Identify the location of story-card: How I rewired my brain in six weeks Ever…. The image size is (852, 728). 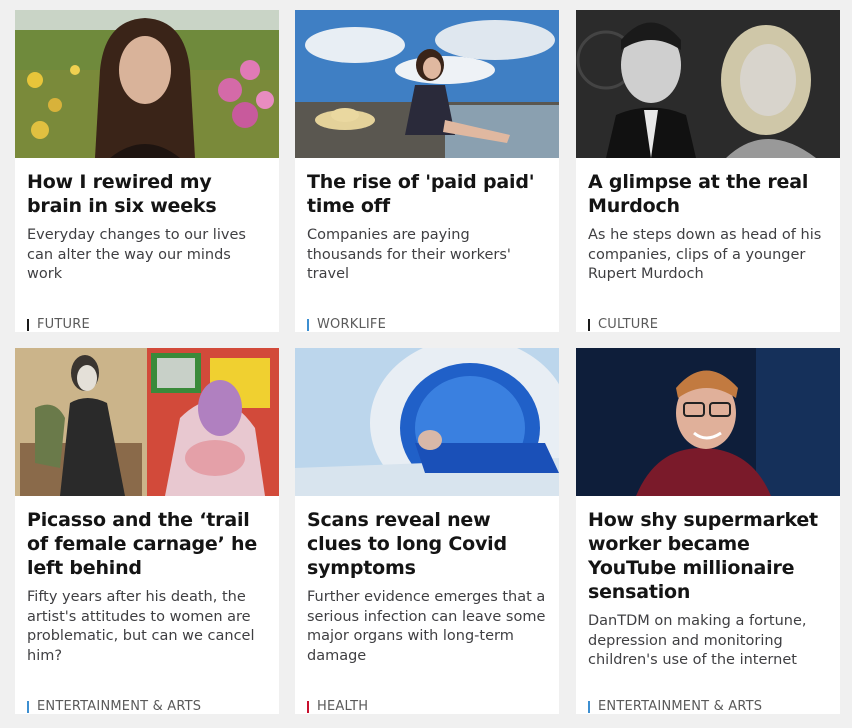
(147, 171).